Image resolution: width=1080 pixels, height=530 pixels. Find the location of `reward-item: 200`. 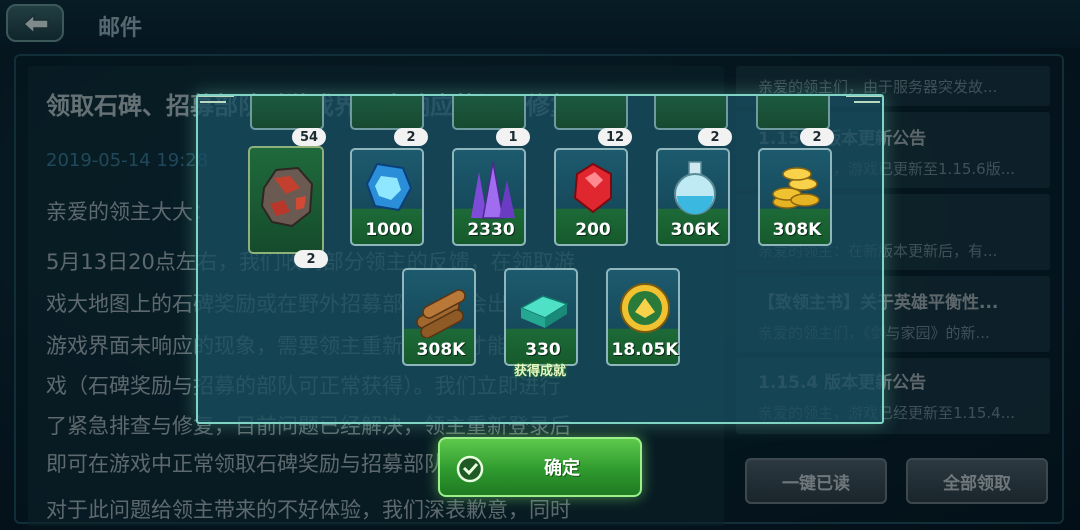

reward-item: 200 is located at coordinates (591, 197).